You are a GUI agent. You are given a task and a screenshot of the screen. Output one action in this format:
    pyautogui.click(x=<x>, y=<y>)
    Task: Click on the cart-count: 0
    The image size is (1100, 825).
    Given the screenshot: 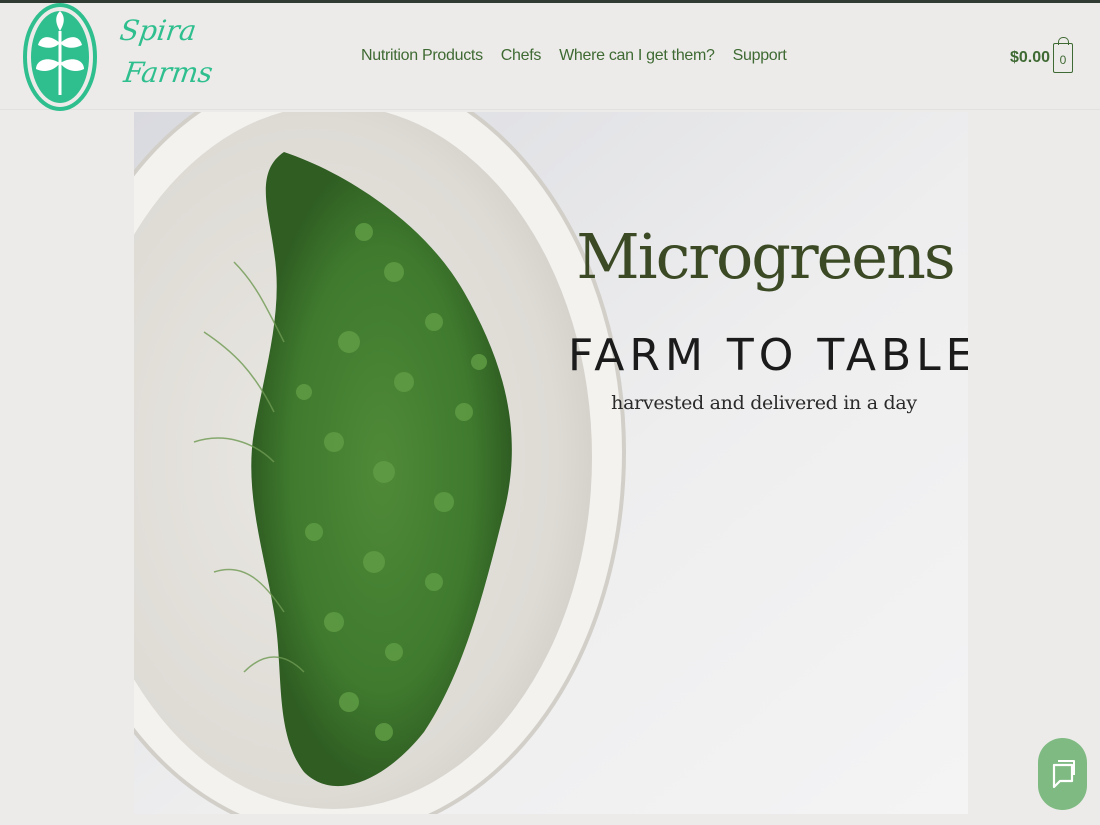 What is the action you would take?
    pyautogui.click(x=1063, y=60)
    